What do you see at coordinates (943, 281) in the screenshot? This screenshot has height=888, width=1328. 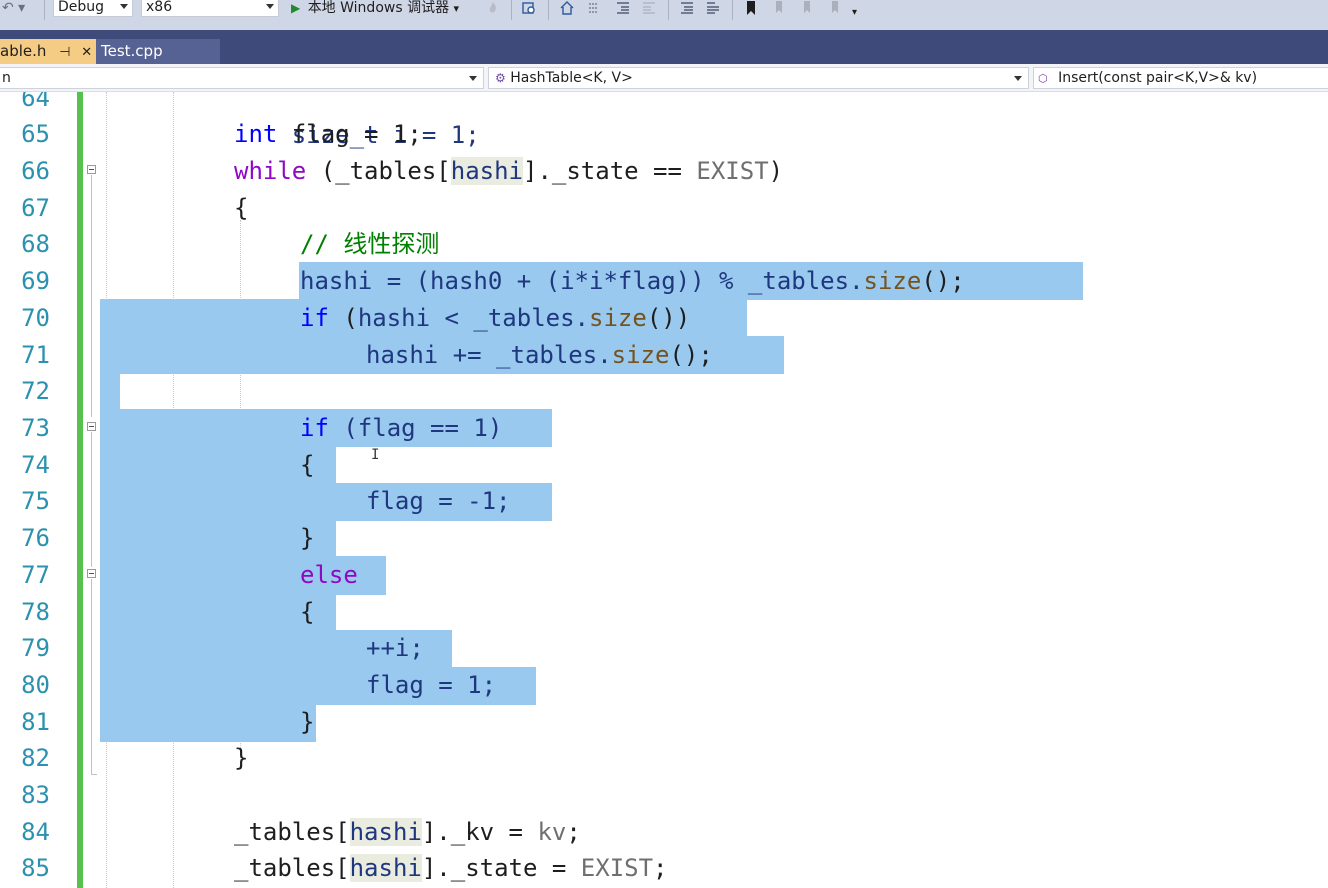 I see `code-token: ();` at bounding box center [943, 281].